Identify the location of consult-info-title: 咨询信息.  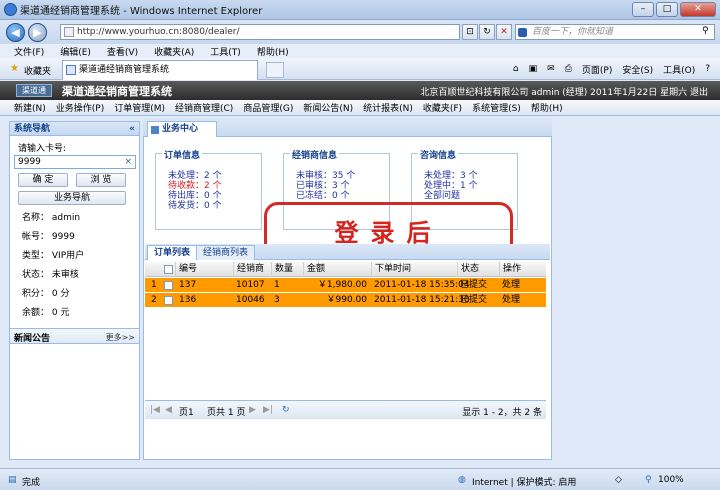
(438, 154).